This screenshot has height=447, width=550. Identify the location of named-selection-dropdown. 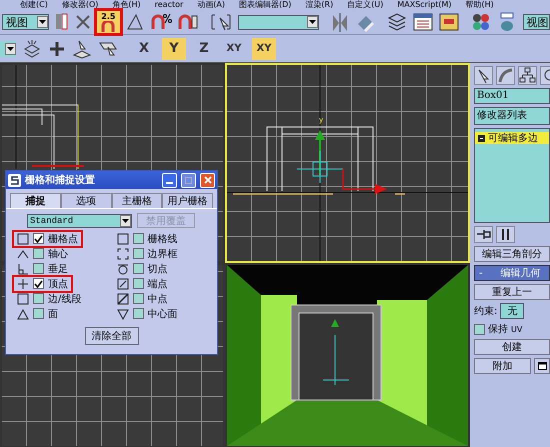
(278, 22).